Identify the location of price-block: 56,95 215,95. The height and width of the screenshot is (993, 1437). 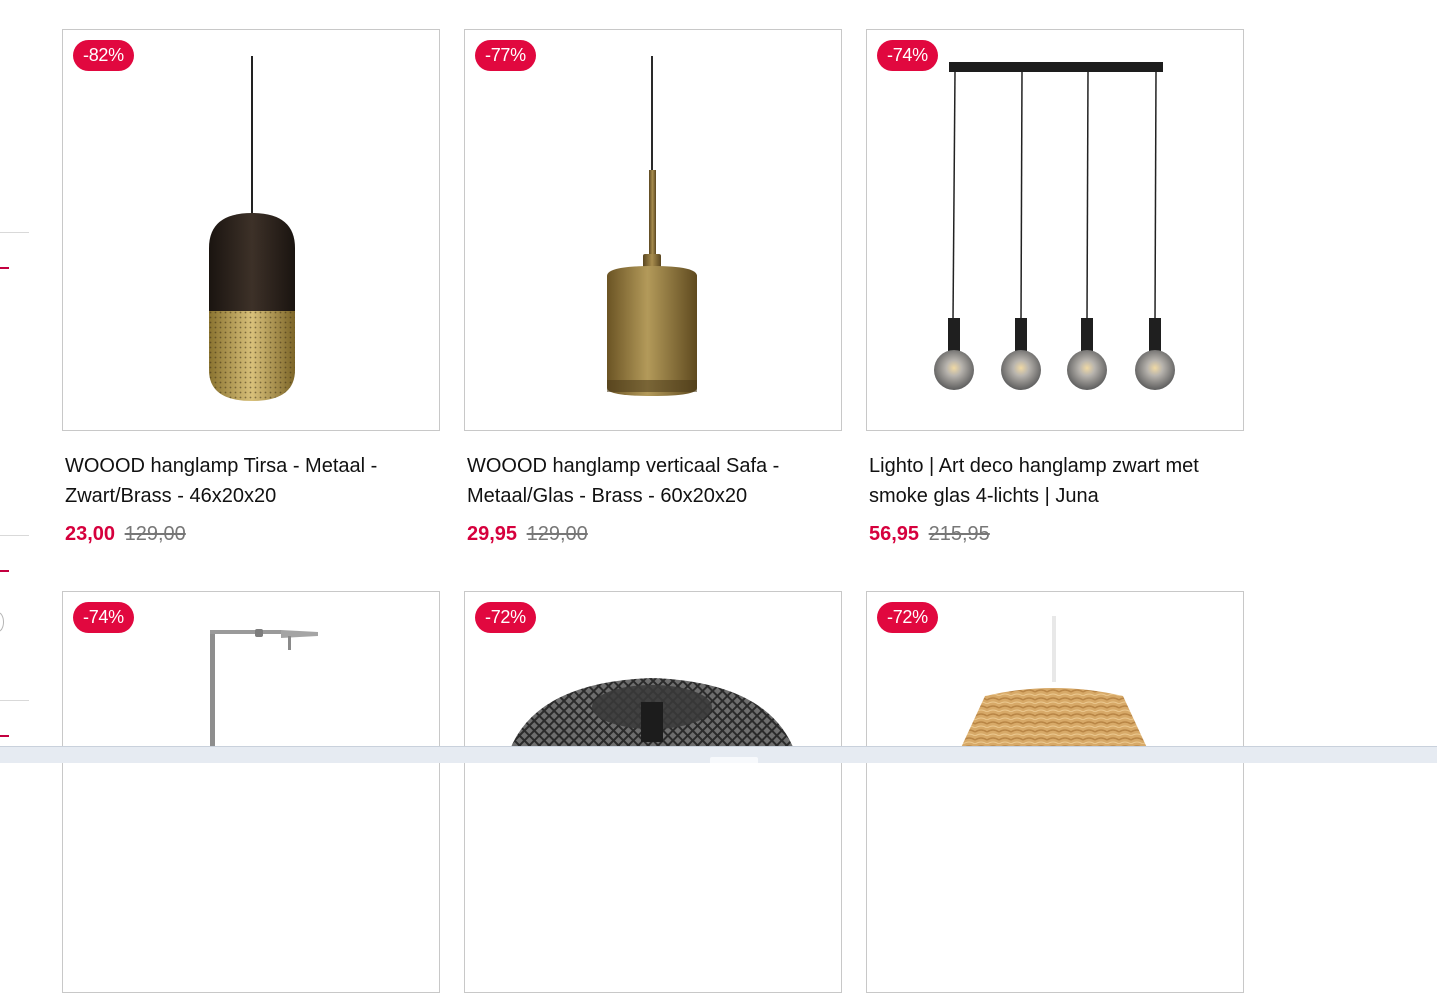
(1056, 534).